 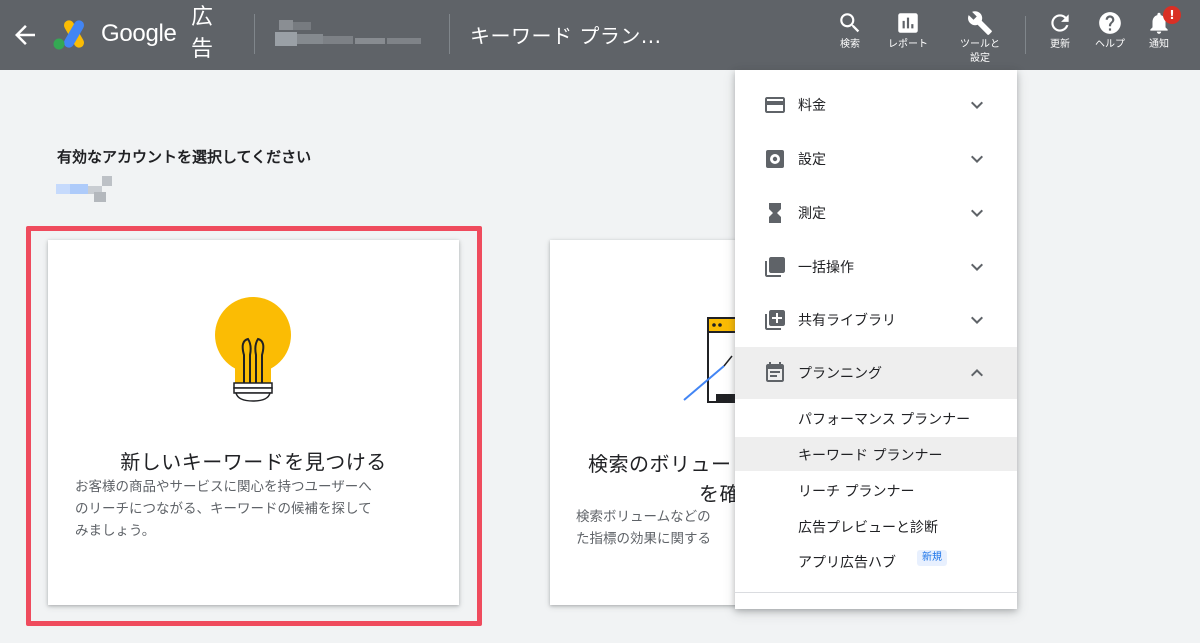 What do you see at coordinates (932, 558) in the screenshot?
I see `new-badge: 新規` at bounding box center [932, 558].